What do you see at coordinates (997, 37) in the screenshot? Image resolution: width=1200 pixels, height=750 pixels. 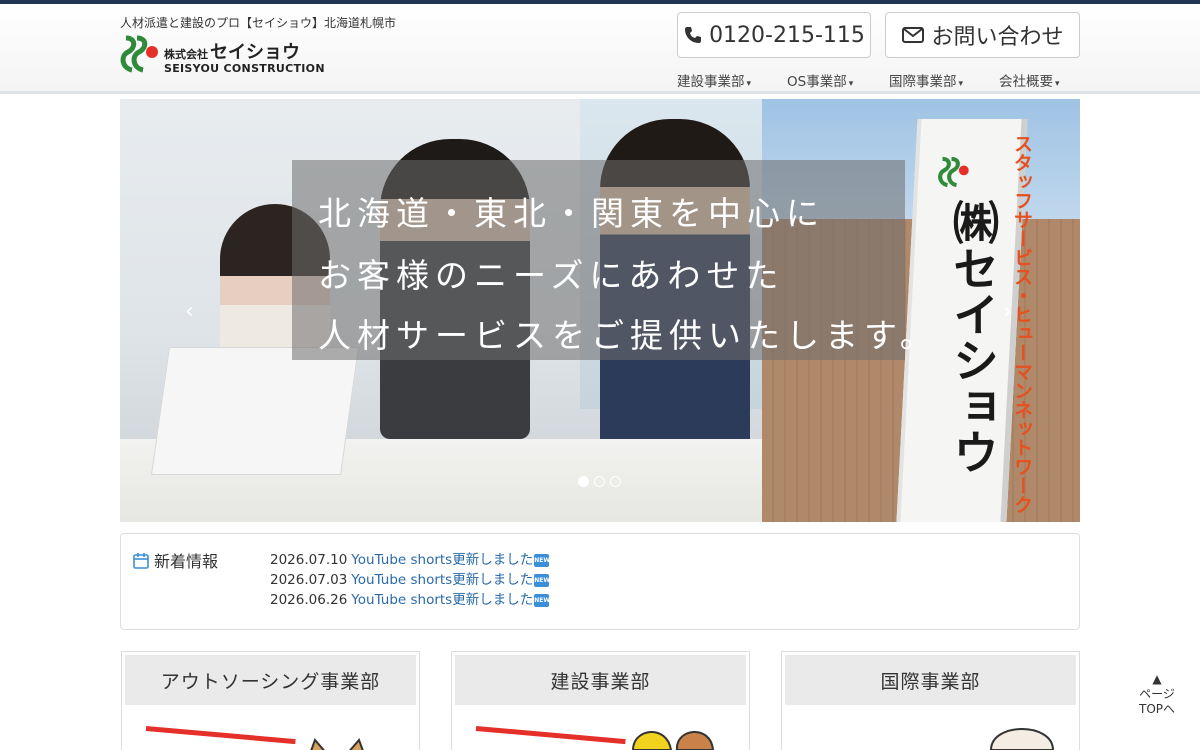 I see `contact-label: お問い合わせ` at bounding box center [997, 37].